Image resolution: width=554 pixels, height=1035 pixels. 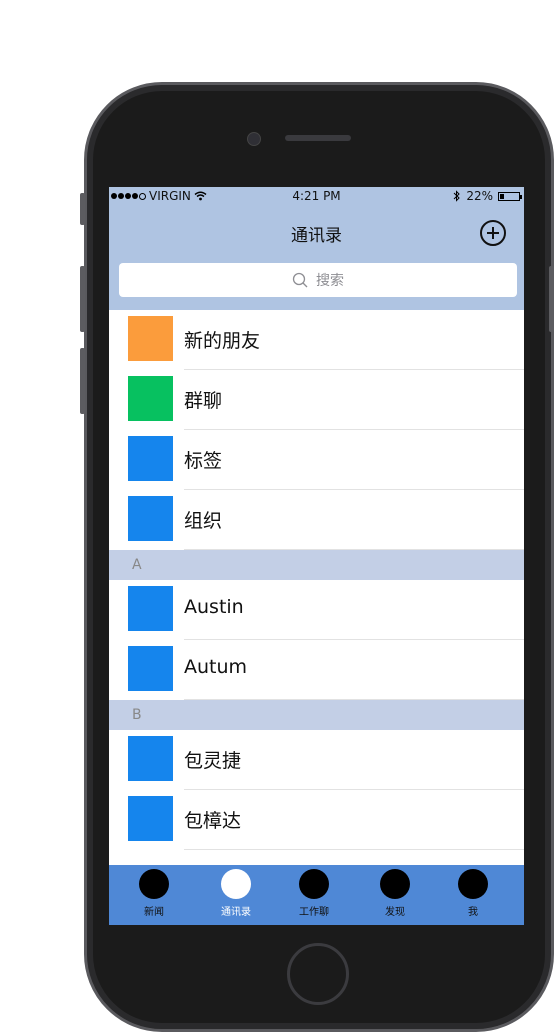 I want to click on tab-item: 通讯录, so click(x=236, y=893).